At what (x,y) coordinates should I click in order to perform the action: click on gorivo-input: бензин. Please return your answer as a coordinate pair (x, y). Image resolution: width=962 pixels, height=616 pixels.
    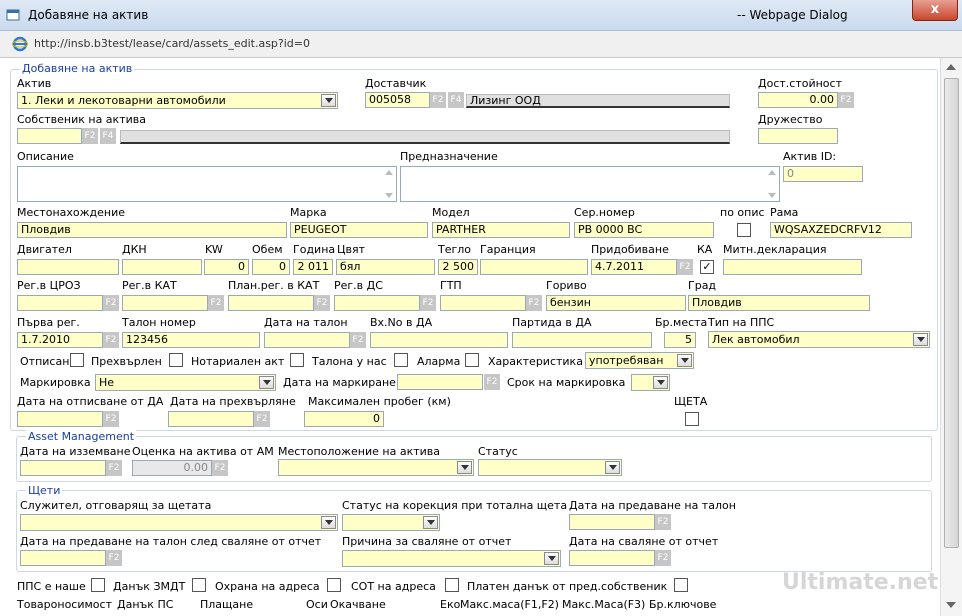
    Looking at the image, I should click on (616, 303).